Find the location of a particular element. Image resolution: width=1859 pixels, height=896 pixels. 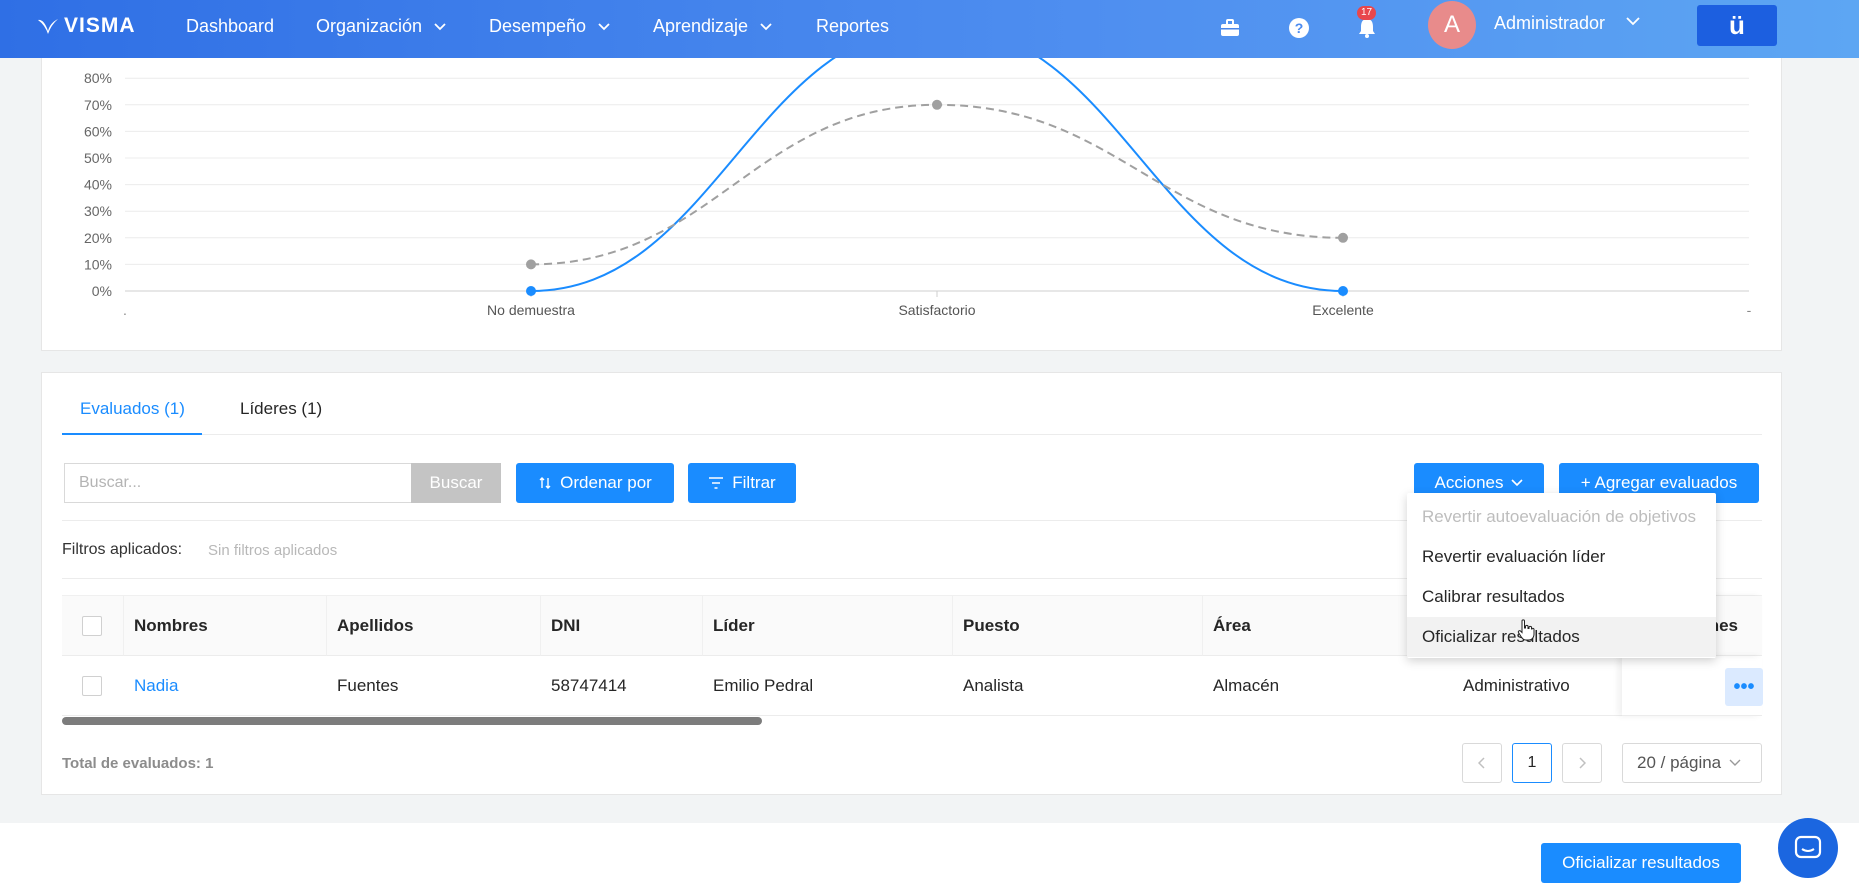

menu-item-label: Calibrar resultados is located at coordinates (1493, 596).